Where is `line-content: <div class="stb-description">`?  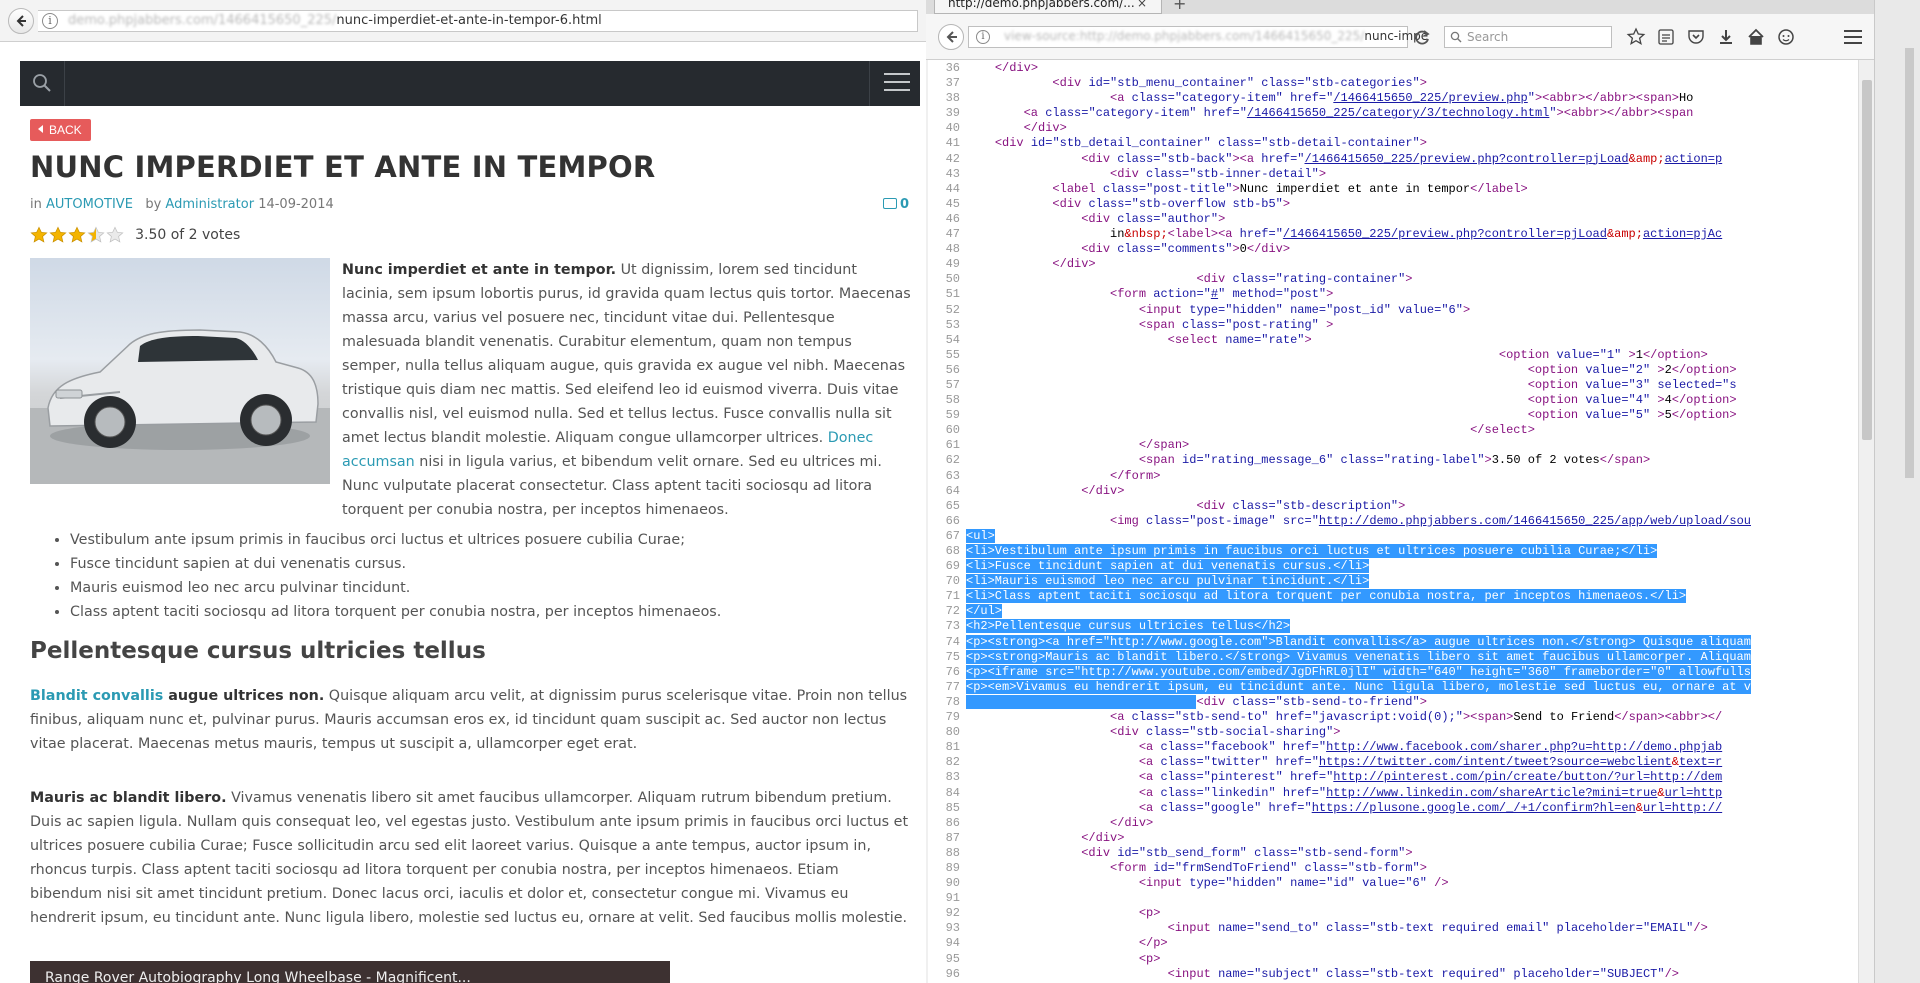
line-content: <div class="stb-description"> is located at coordinates (1185, 506).